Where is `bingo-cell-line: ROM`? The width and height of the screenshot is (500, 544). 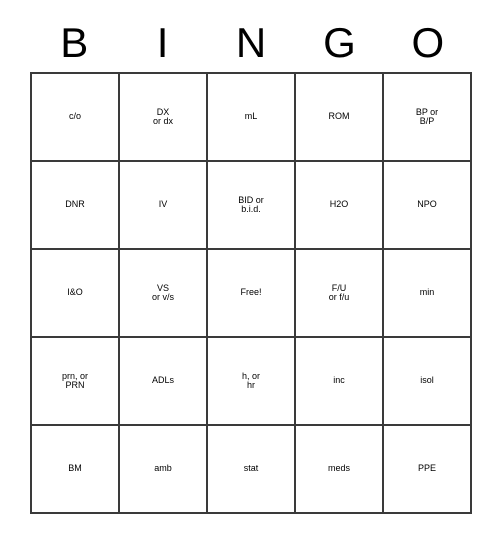 bingo-cell-line: ROM is located at coordinates (339, 116).